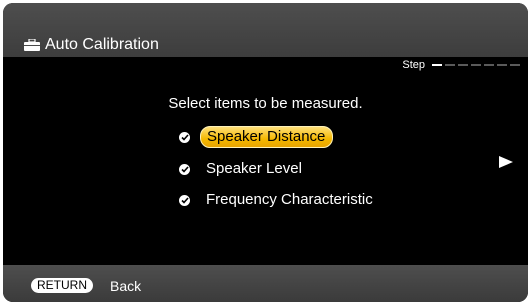 This screenshot has height=305, width=531. I want to click on return-button: RETURN, so click(62, 285).